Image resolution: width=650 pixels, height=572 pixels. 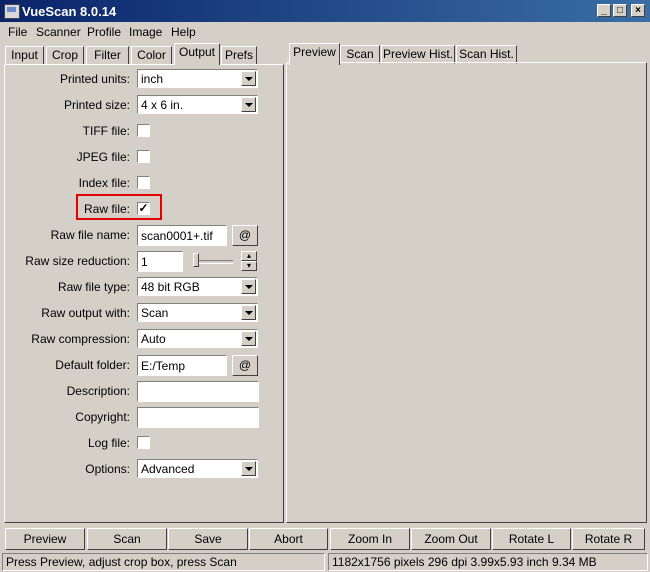 What do you see at coordinates (197, 286) in the screenshot?
I see `raw-file-type-select: 48 bit RGB` at bounding box center [197, 286].